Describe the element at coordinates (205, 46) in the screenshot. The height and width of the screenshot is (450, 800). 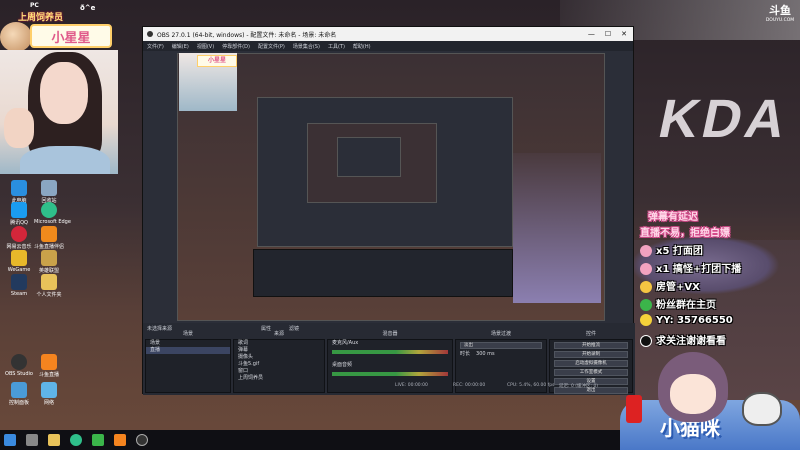
I see `menu-view: 视图(V)` at that location.